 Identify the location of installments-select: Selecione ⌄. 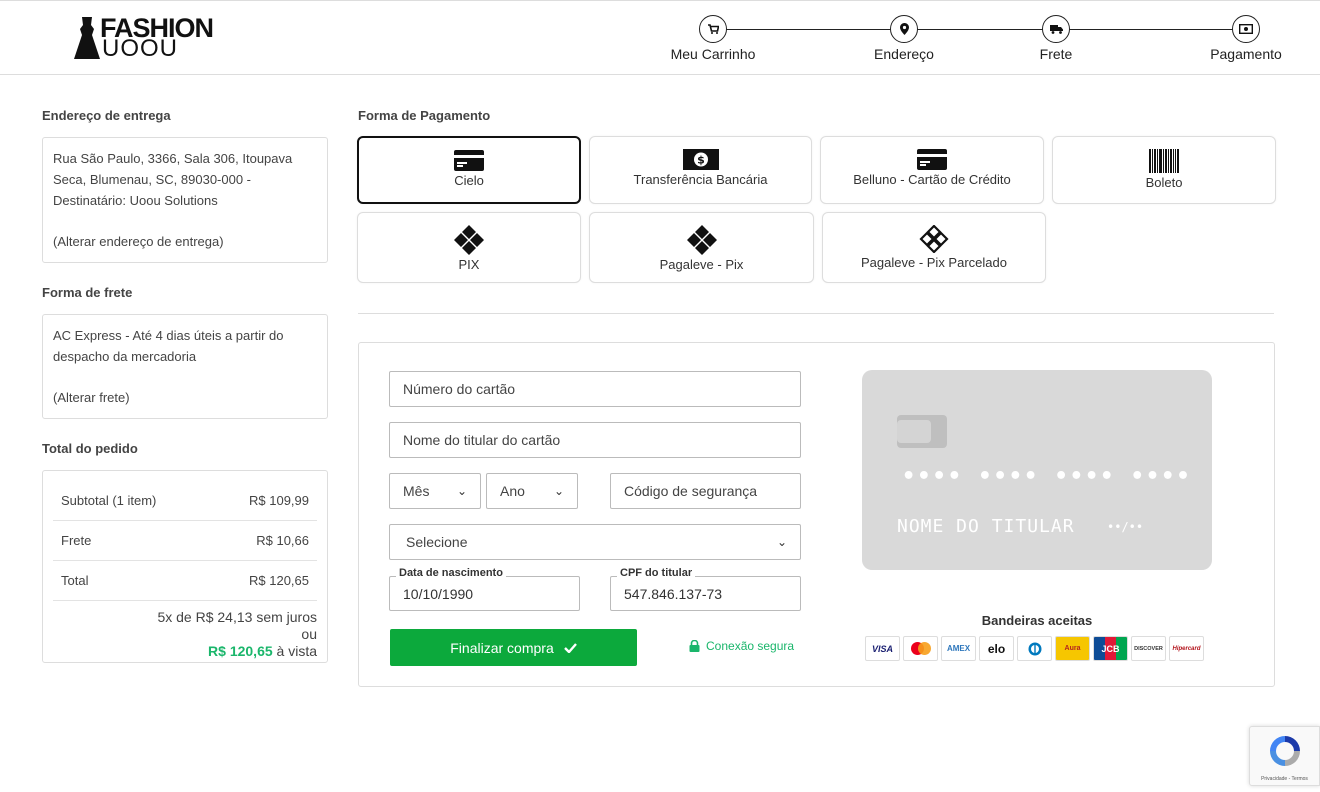
(595, 542).